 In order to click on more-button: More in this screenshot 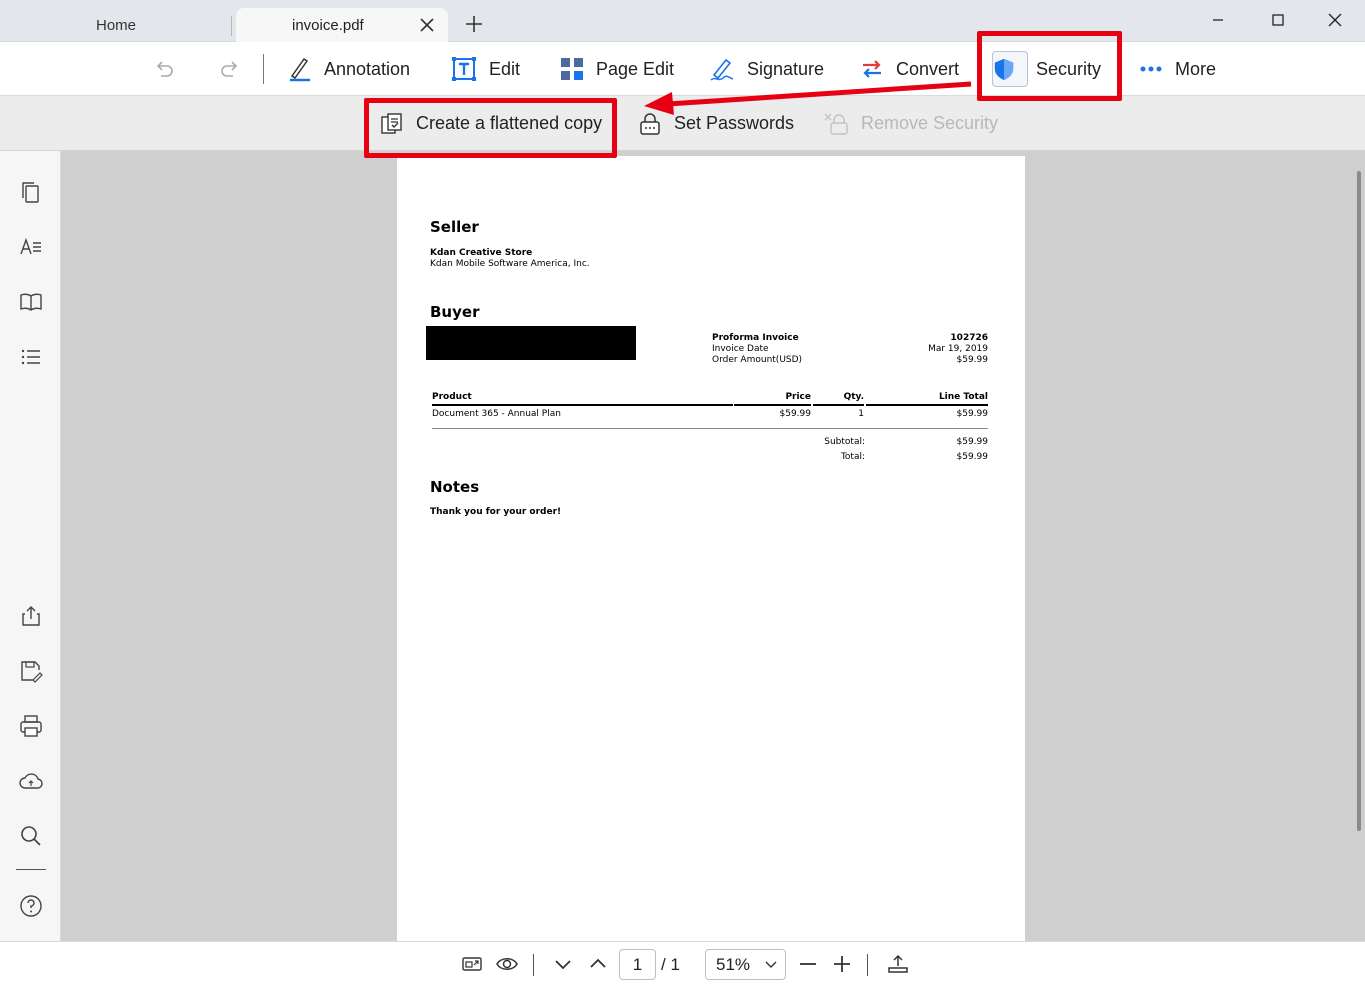, I will do `click(1177, 69)`.